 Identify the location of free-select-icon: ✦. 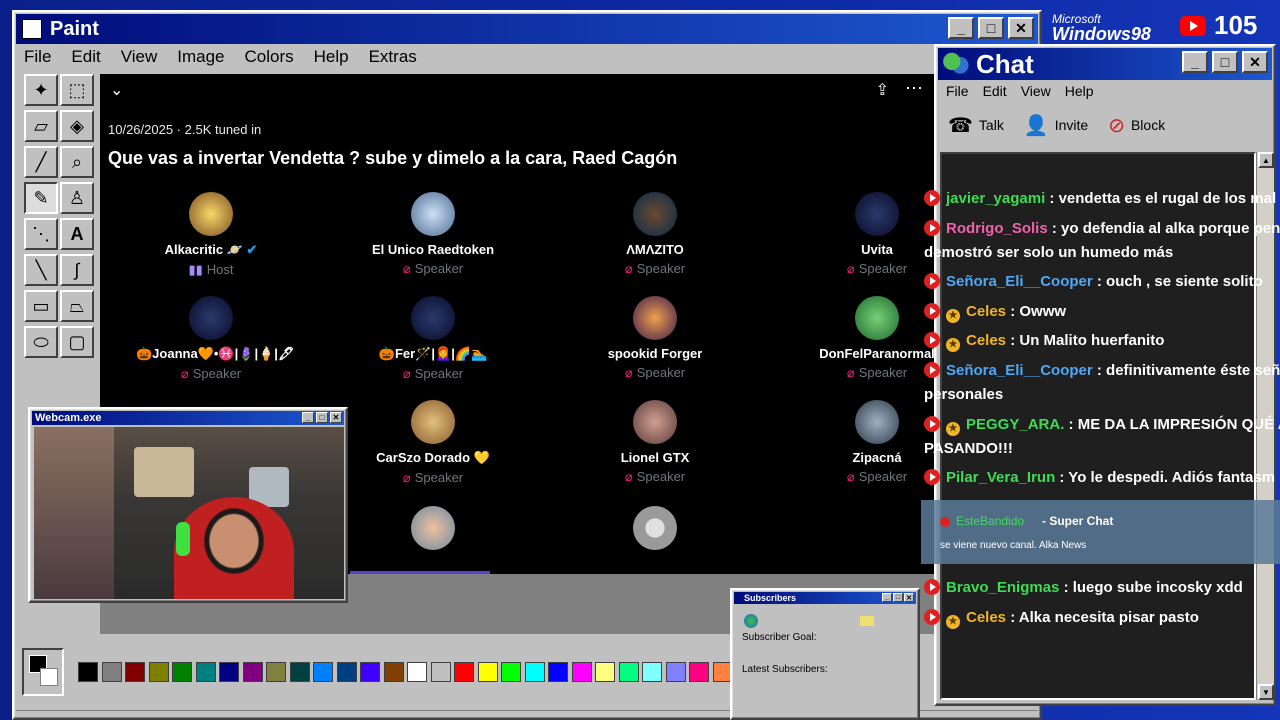
(41, 90).